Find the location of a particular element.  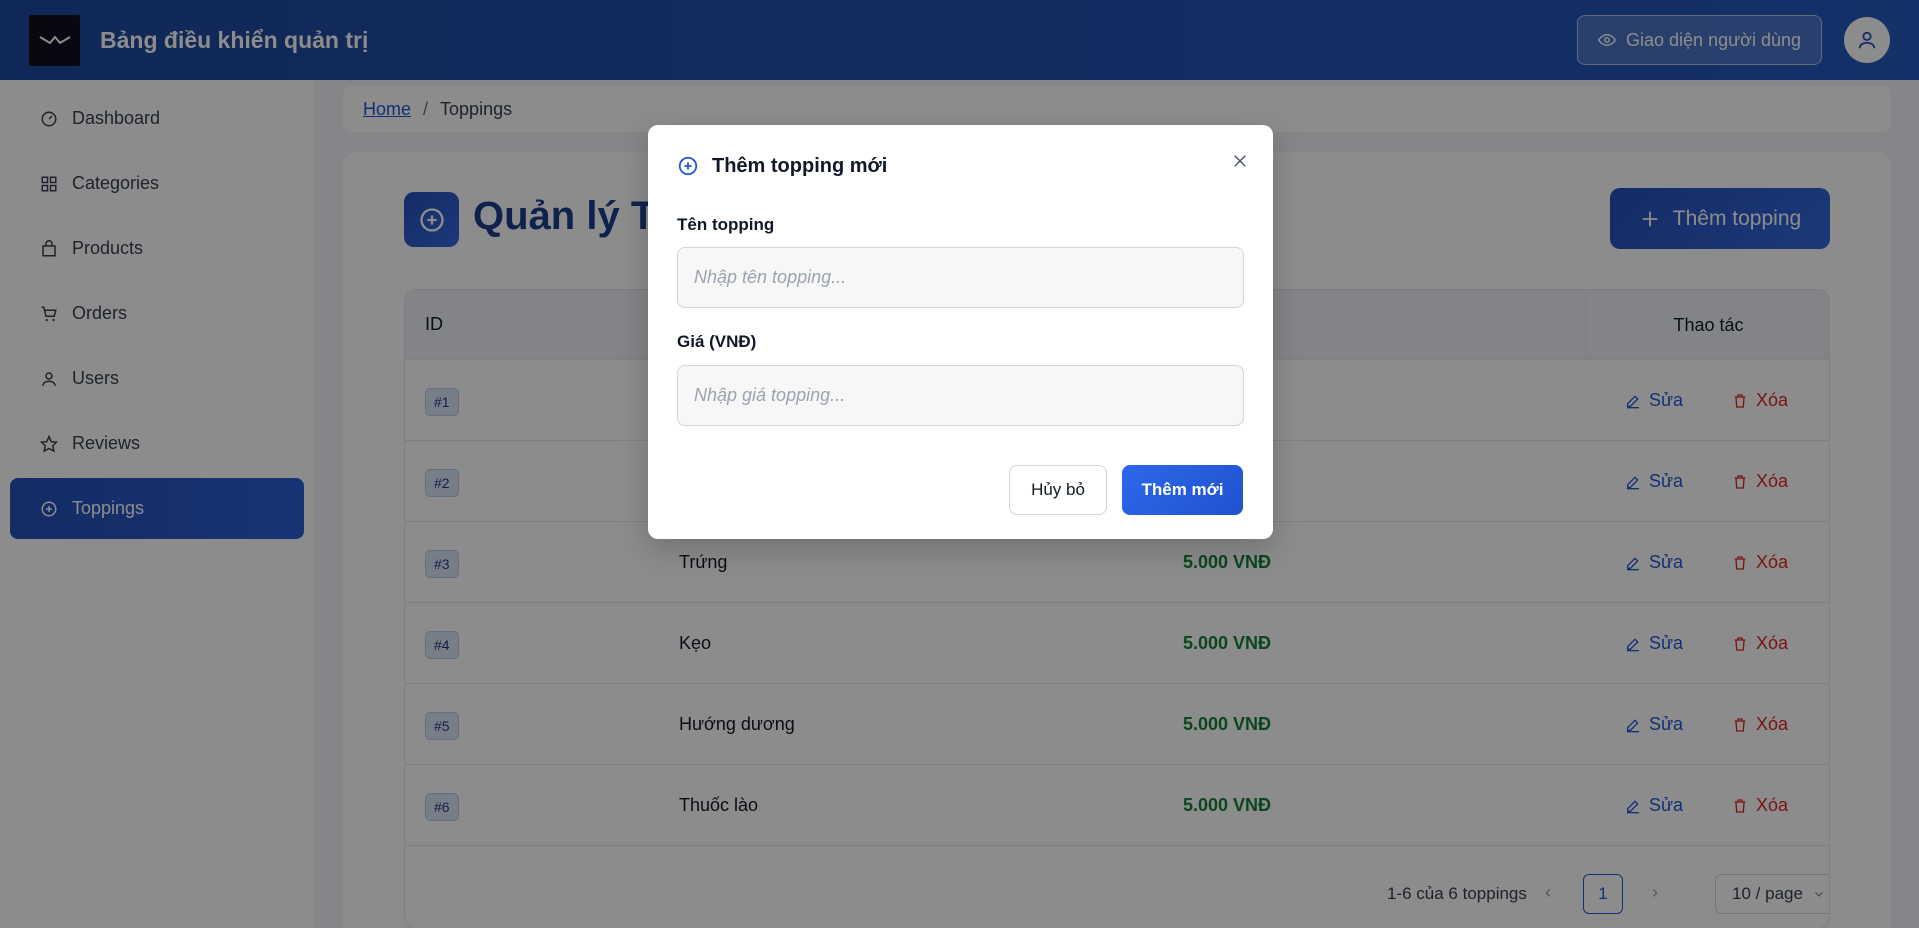

close-icon is located at coordinates (1240, 161).